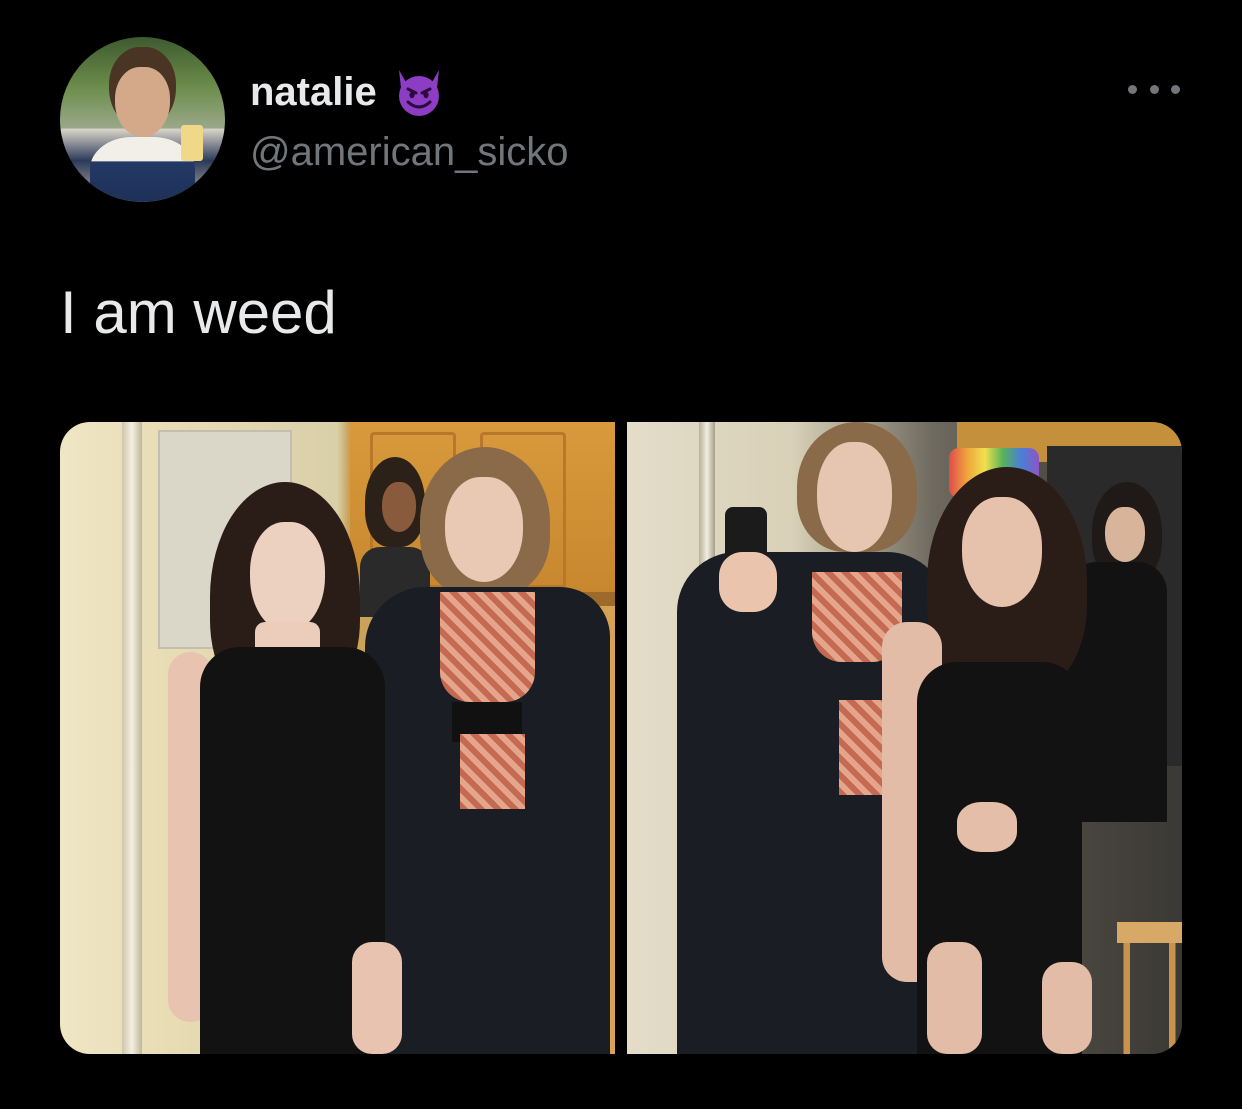  I want to click on author-name-row: natalie, so click(348, 92).